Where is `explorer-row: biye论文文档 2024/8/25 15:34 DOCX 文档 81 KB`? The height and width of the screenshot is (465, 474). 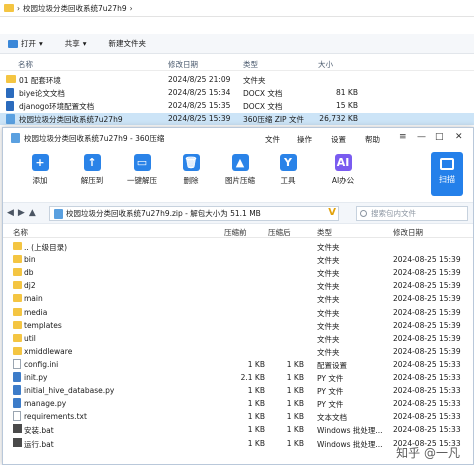 explorer-row: biye论文文档 2024/8/25 15:34 DOCX 文档 81 KB is located at coordinates (237, 93).